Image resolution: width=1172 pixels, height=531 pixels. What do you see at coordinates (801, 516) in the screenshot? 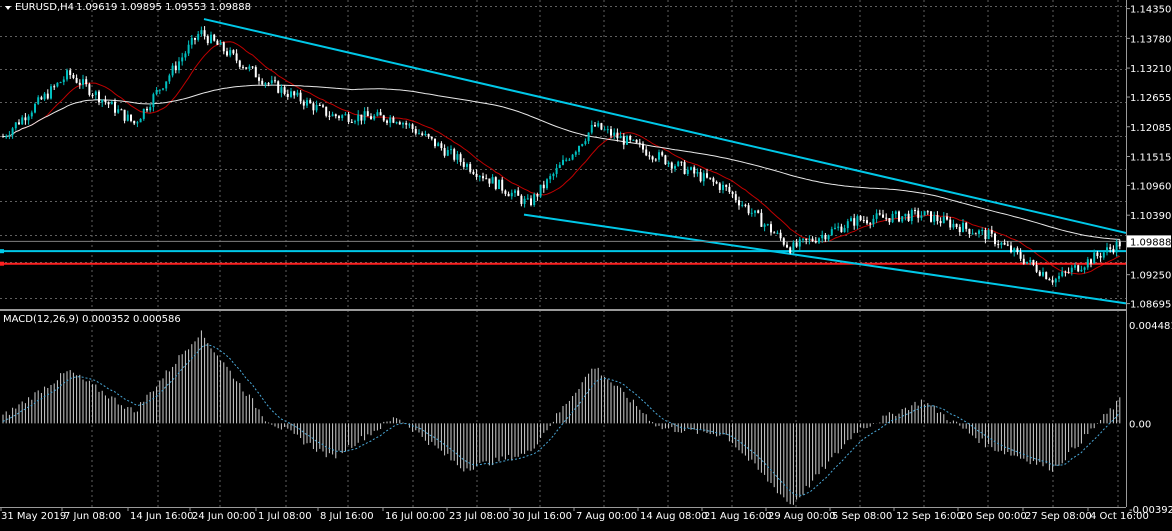
I see `time-tick-label: 29 Aug 00:00` at bounding box center [801, 516].